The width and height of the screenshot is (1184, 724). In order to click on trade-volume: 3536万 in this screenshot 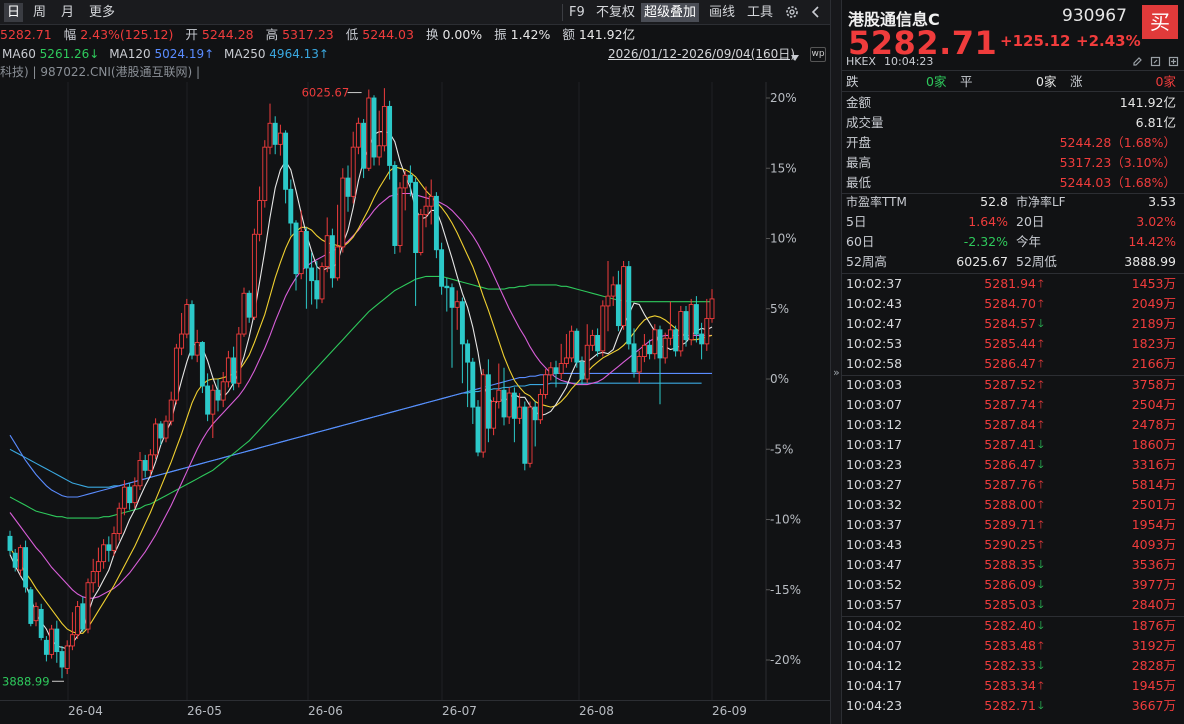, I will do `click(1153, 564)`.